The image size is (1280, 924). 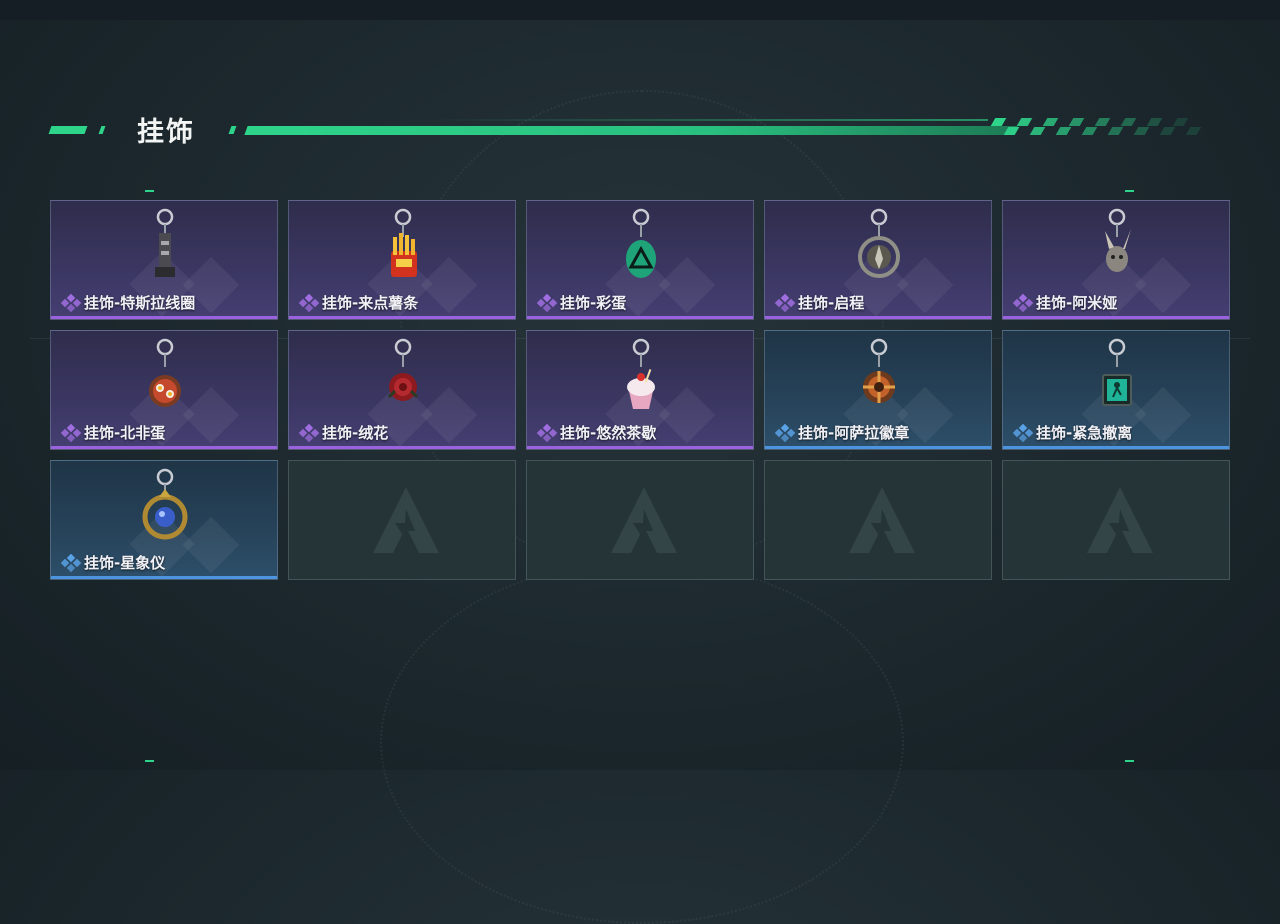 I want to click on section-title: 挂饰, so click(x=166, y=132).